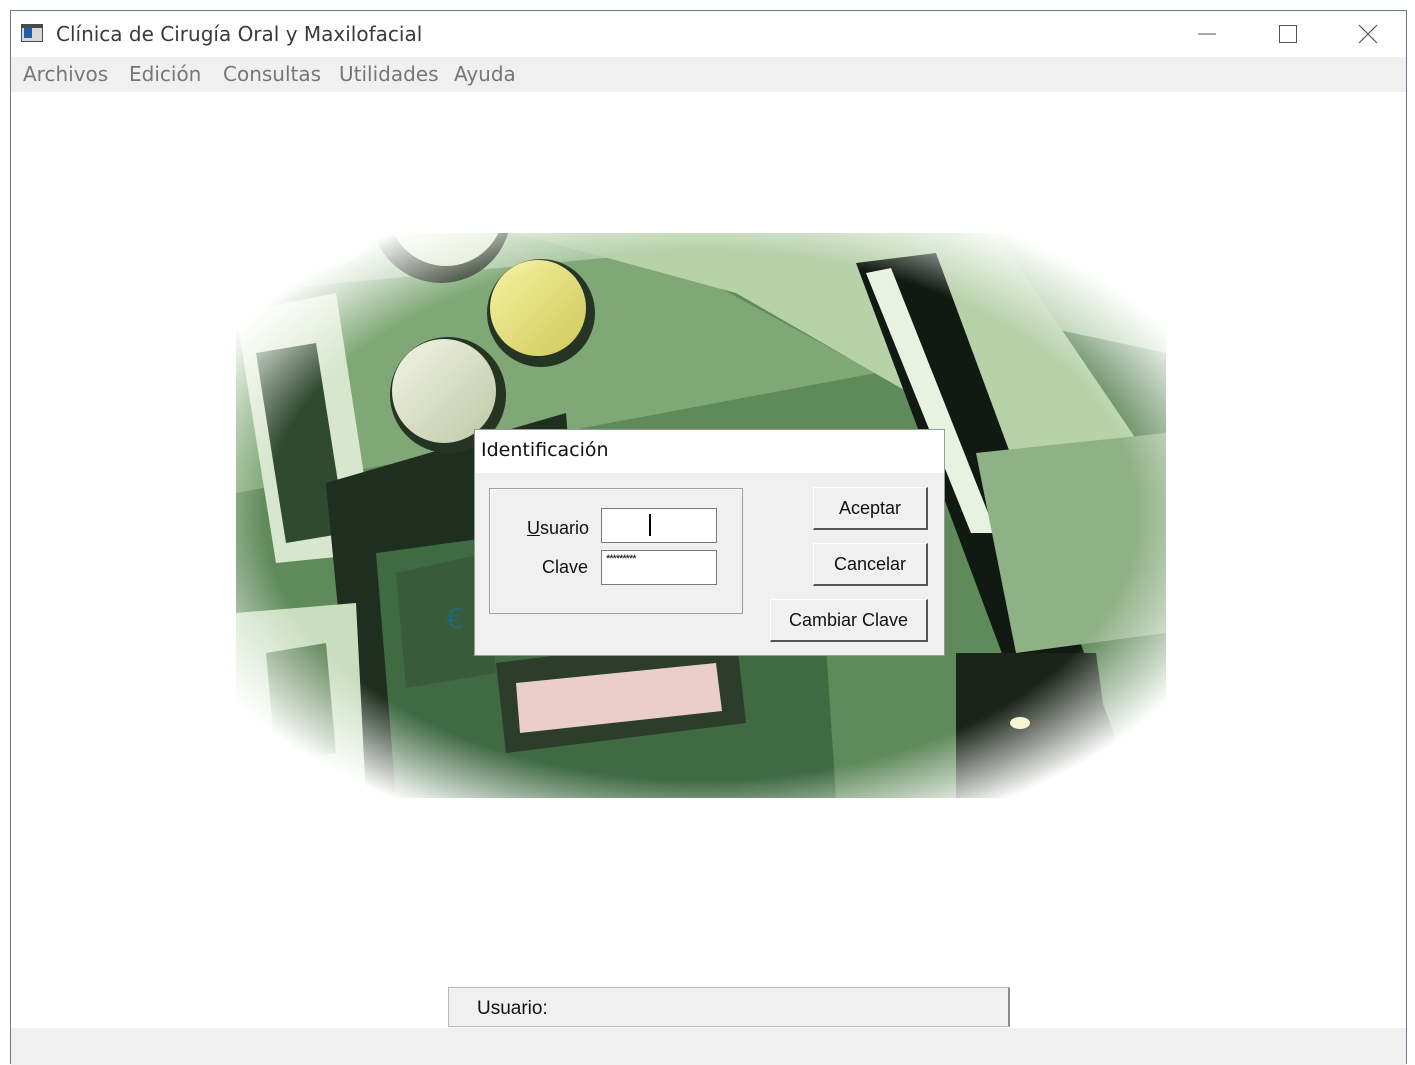 The width and height of the screenshot is (1415, 1065). Describe the element at coordinates (512, 1008) in the screenshot. I see `status-user-label: Usuario:` at that location.